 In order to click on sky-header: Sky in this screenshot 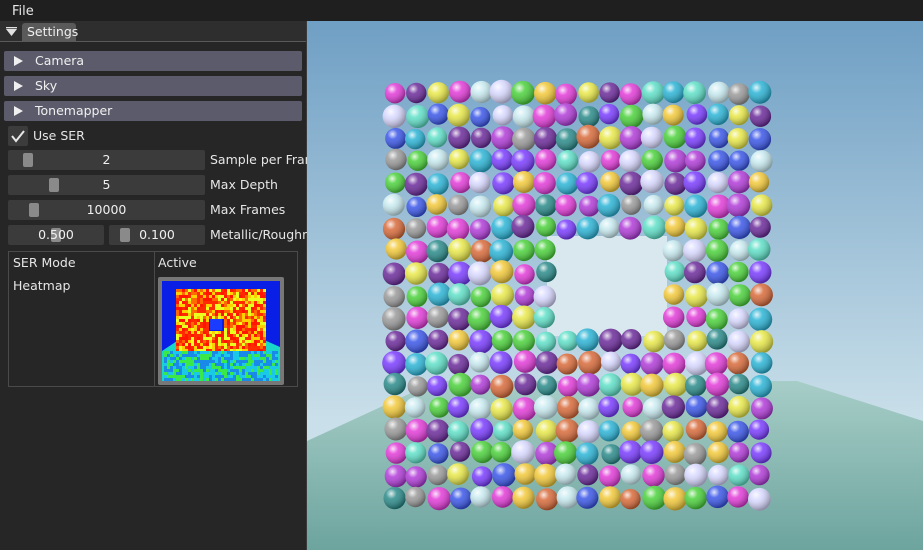, I will do `click(153, 86)`.